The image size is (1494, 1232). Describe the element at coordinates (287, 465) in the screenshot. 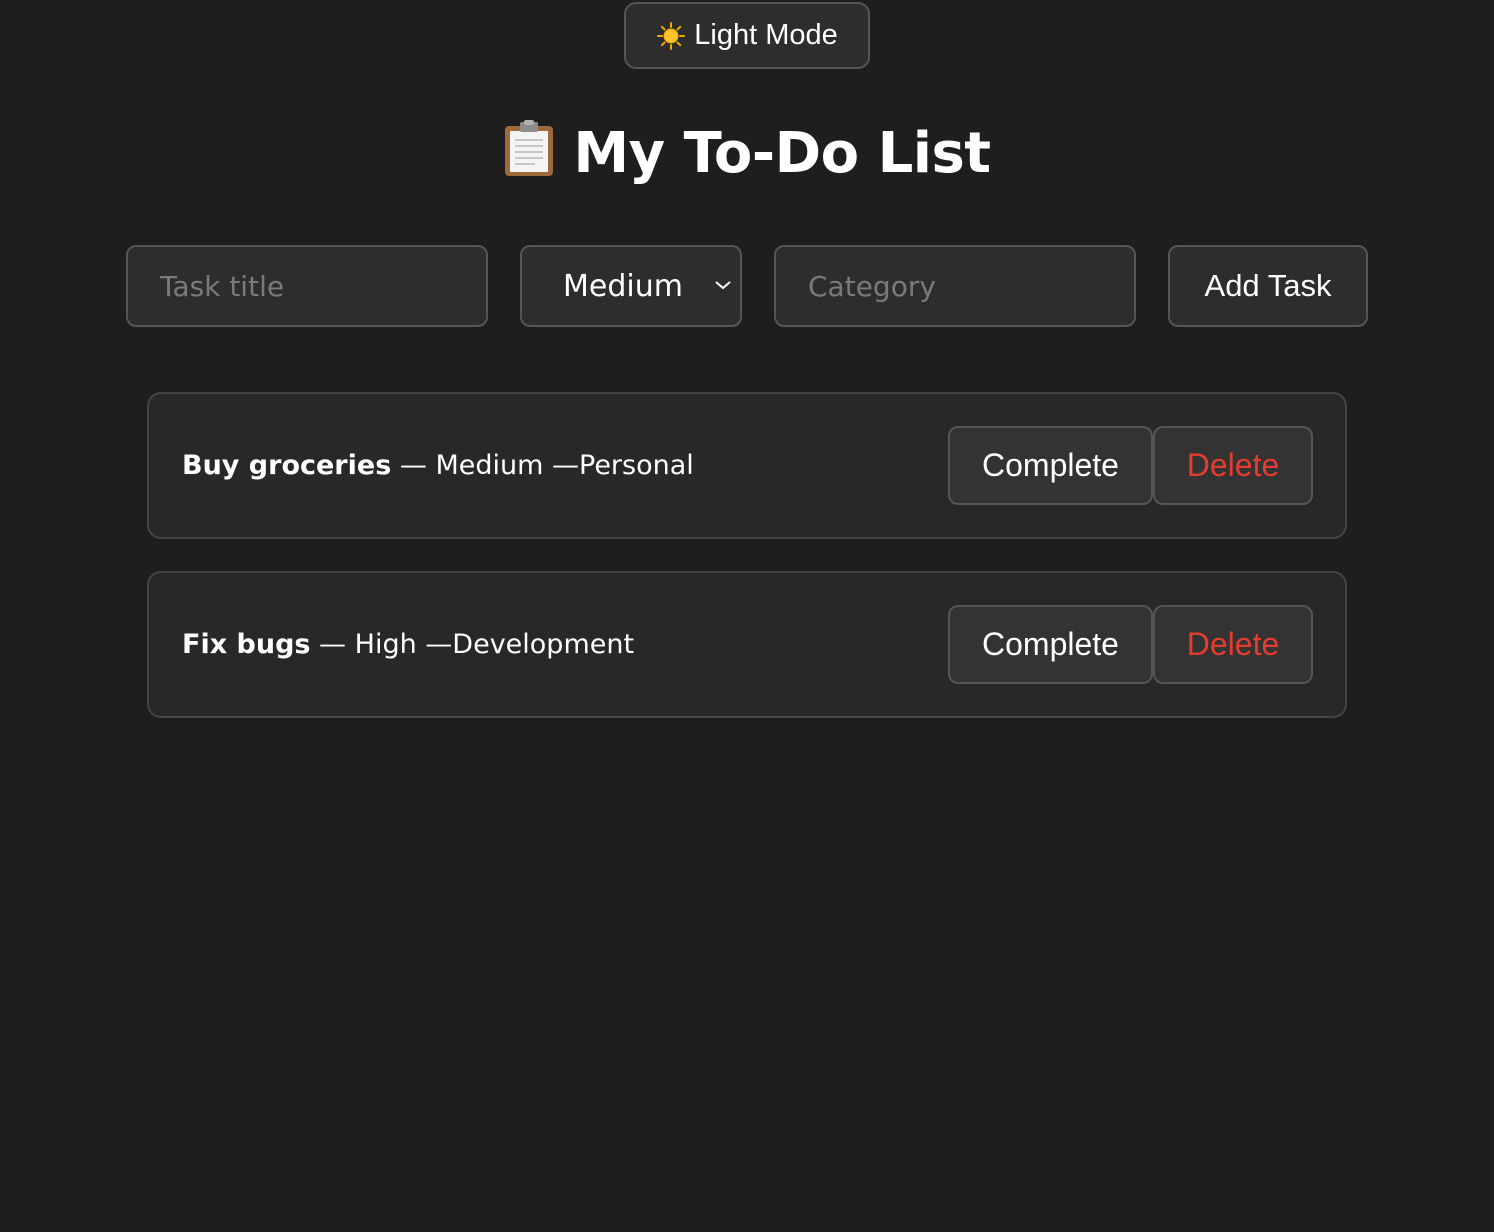

I see `task-title: Buy groceries` at that location.